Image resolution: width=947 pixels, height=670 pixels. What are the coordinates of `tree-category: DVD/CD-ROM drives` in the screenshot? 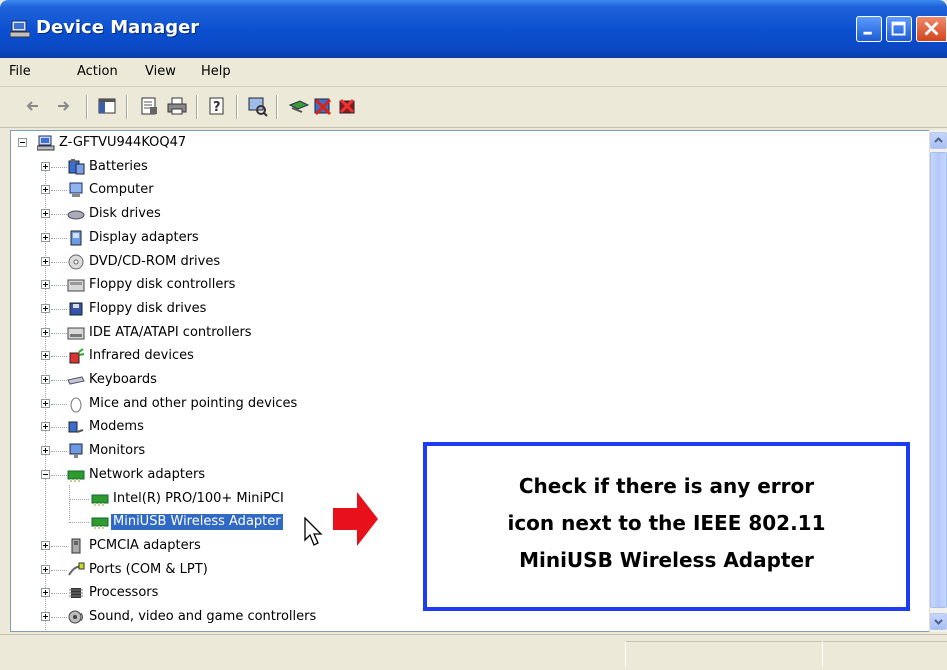 It's located at (461, 263).